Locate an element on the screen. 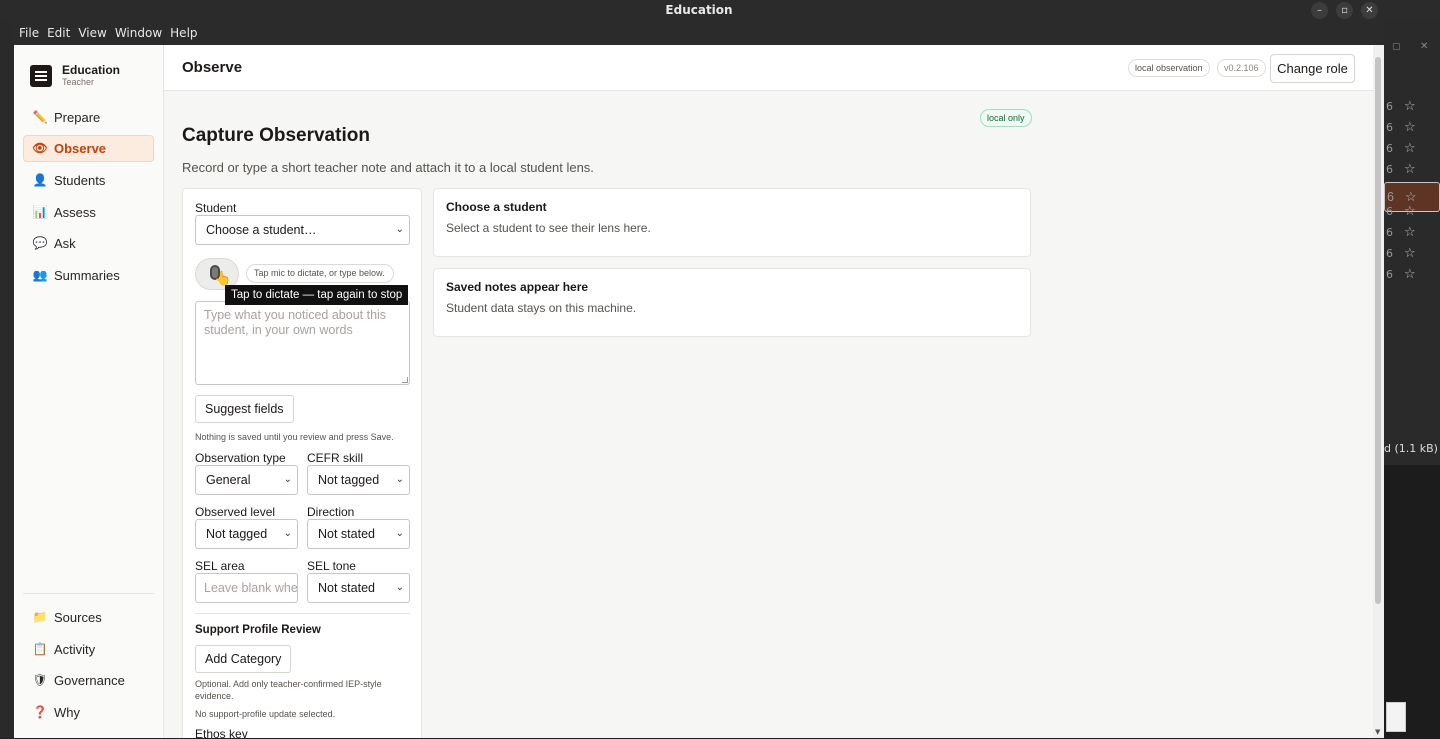 The image size is (1440, 739). sidebar-item-observe: 👁 Observe is located at coordinates (88, 148).